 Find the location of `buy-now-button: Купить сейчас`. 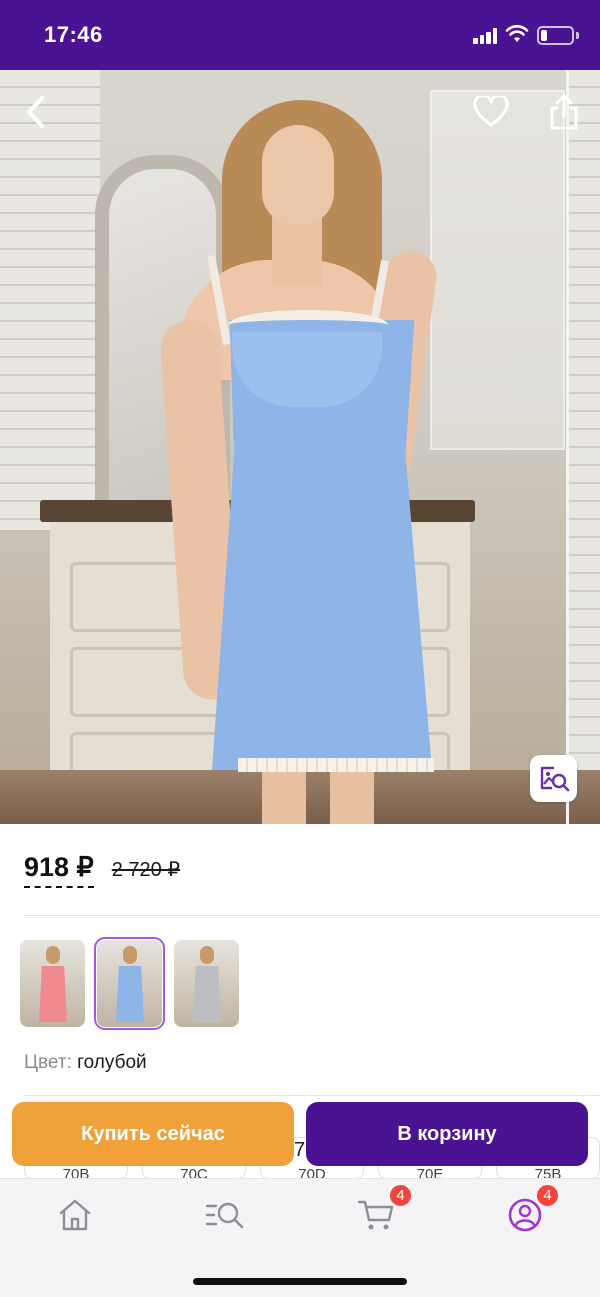

buy-now-button: Купить сейчас is located at coordinates (153, 1134).